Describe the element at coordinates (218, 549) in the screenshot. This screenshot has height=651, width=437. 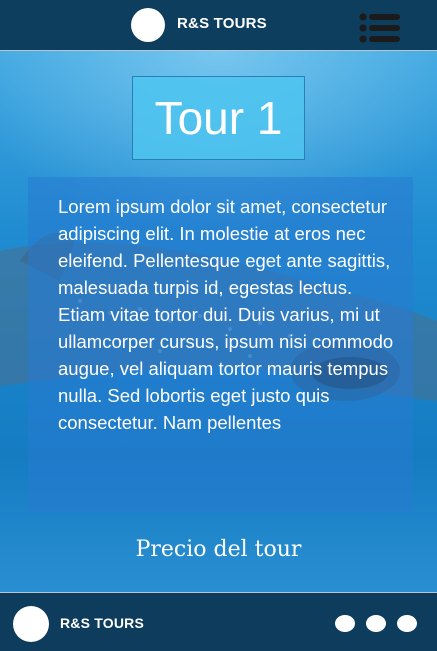
I see `tour-price-label: Precio del tour` at that location.